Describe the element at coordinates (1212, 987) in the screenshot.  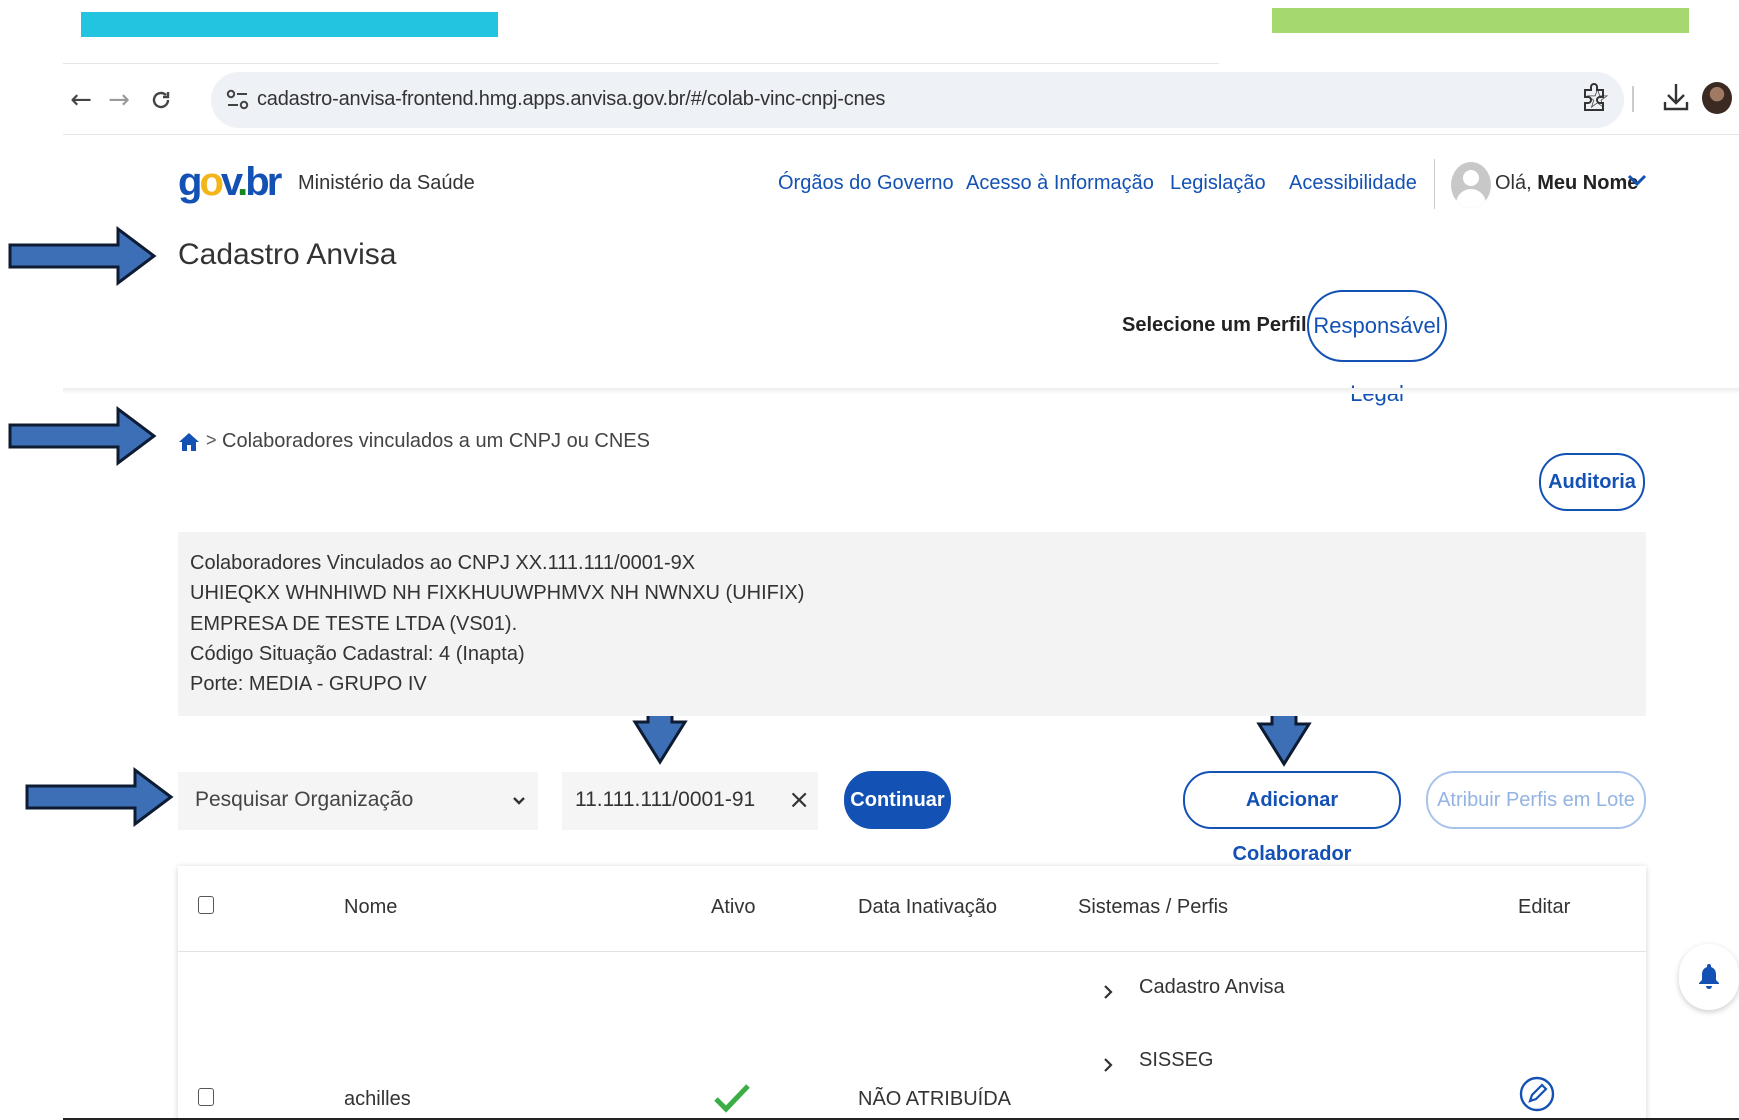
I see `system-item: Cadastro Anvisa` at that location.